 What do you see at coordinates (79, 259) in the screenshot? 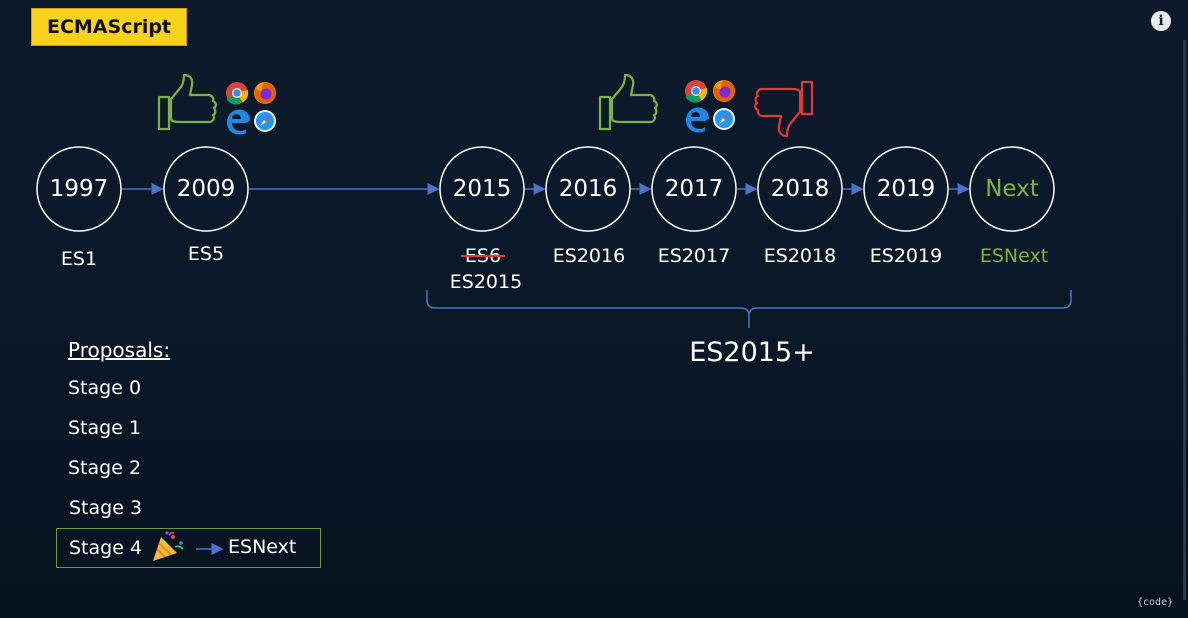
I see `edition-es1: ES1` at bounding box center [79, 259].